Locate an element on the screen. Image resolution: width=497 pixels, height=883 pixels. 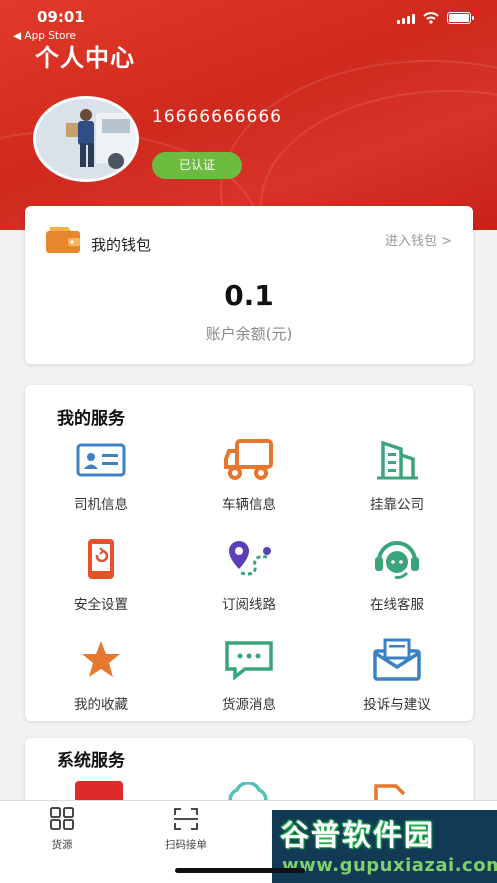
watermark-title: 谷普软件园 is located at coordinates (358, 835).